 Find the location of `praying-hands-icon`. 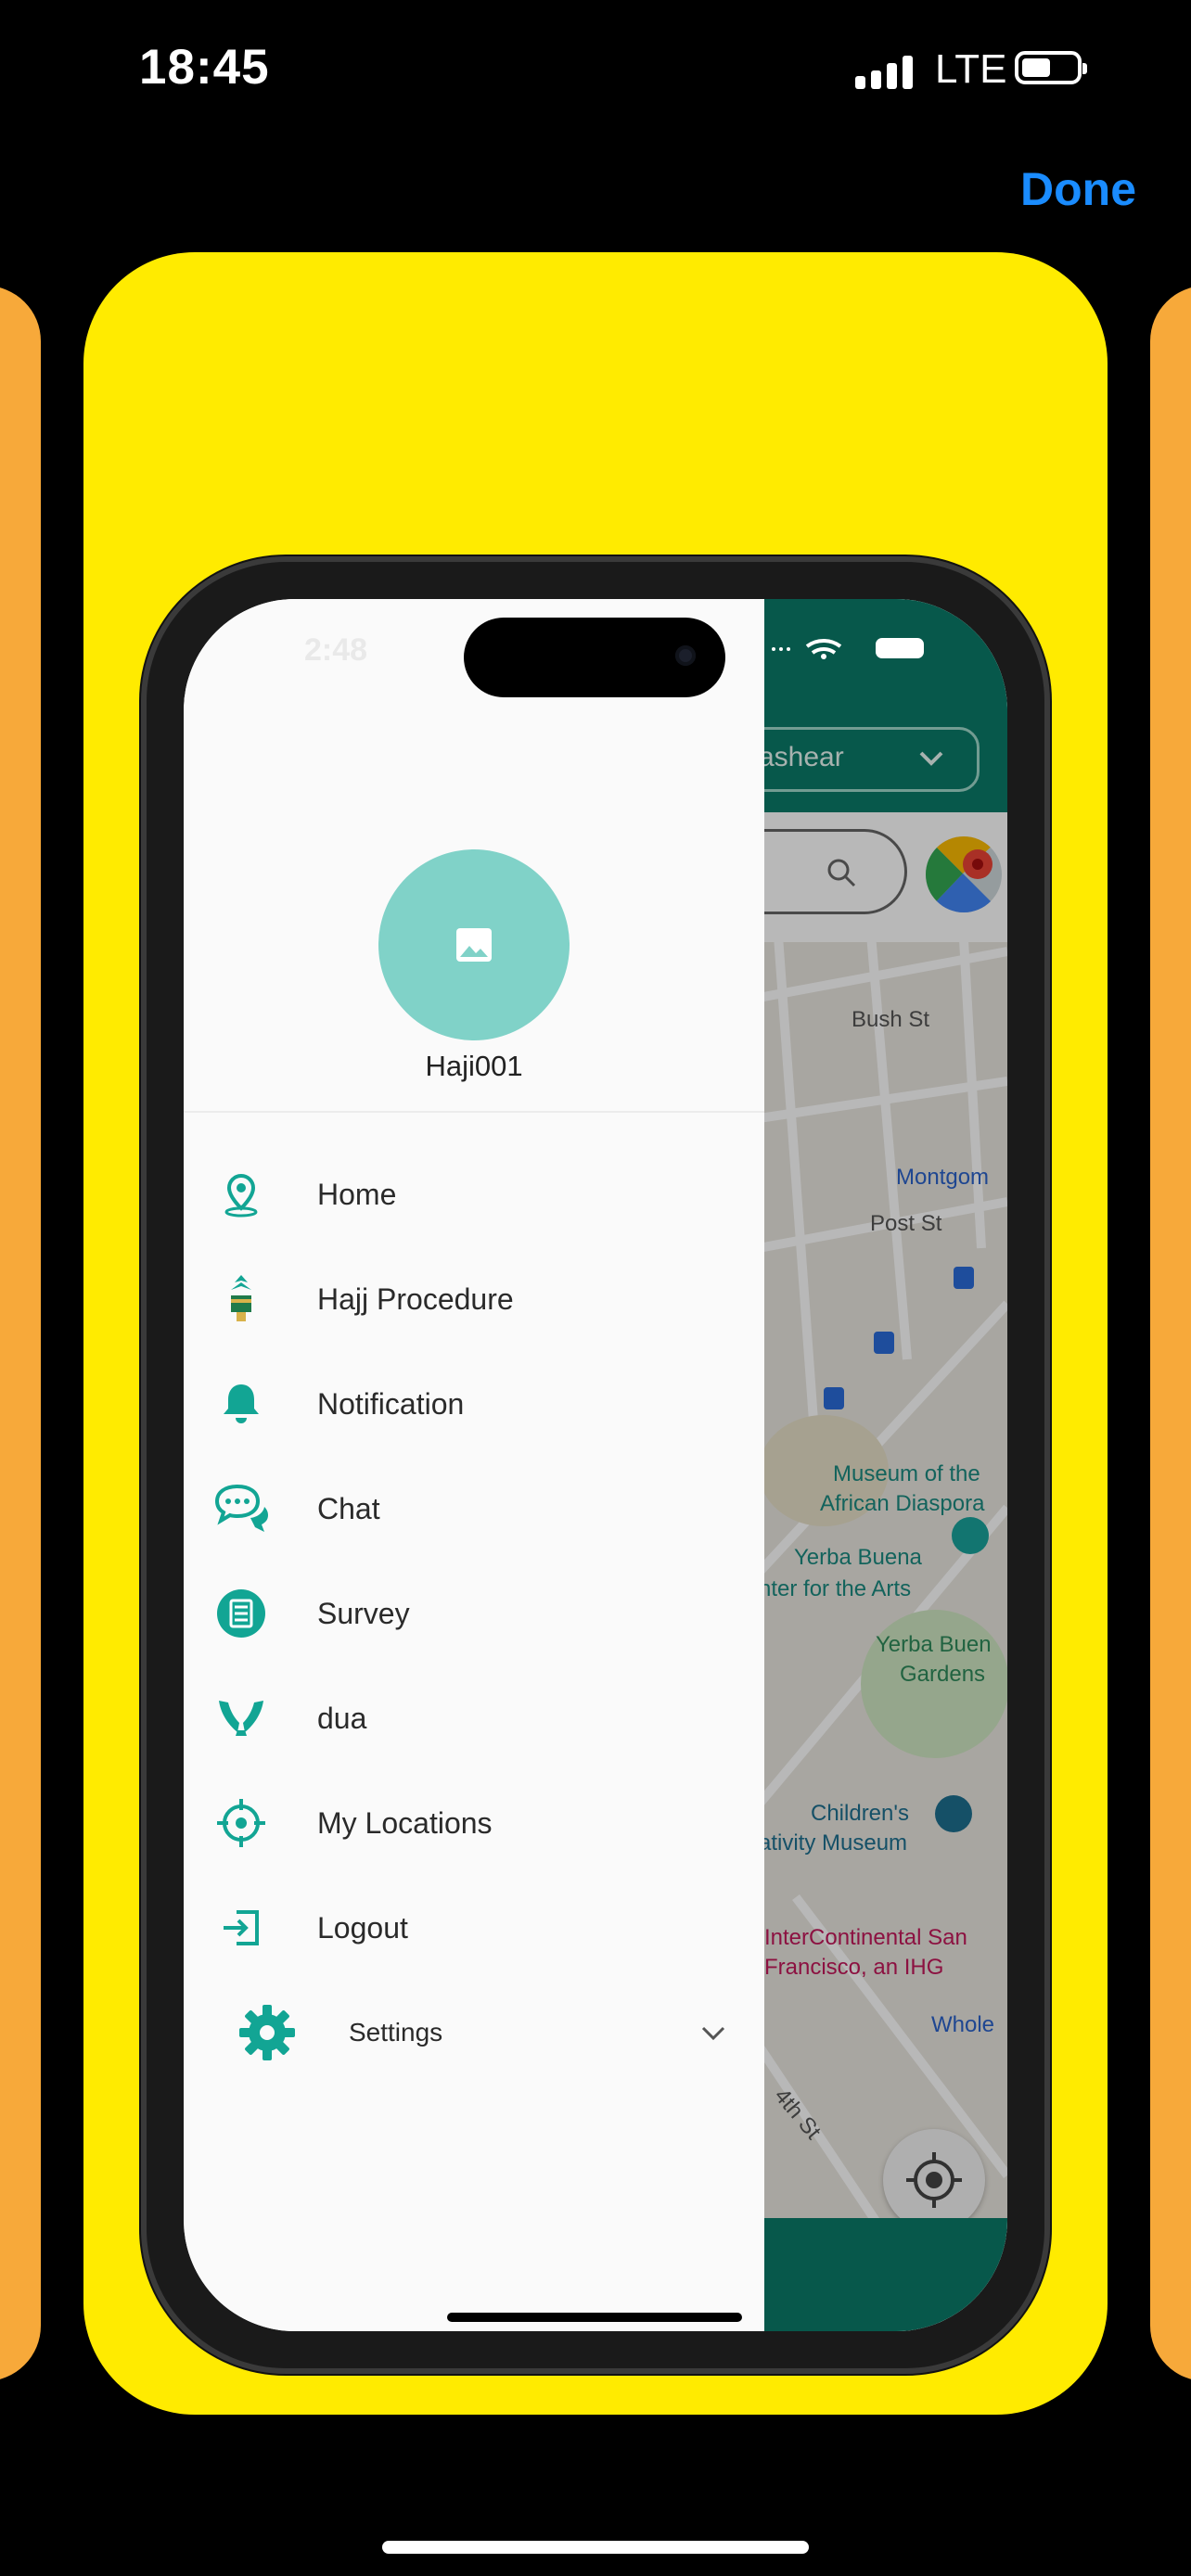

praying-hands-icon is located at coordinates (241, 1718).